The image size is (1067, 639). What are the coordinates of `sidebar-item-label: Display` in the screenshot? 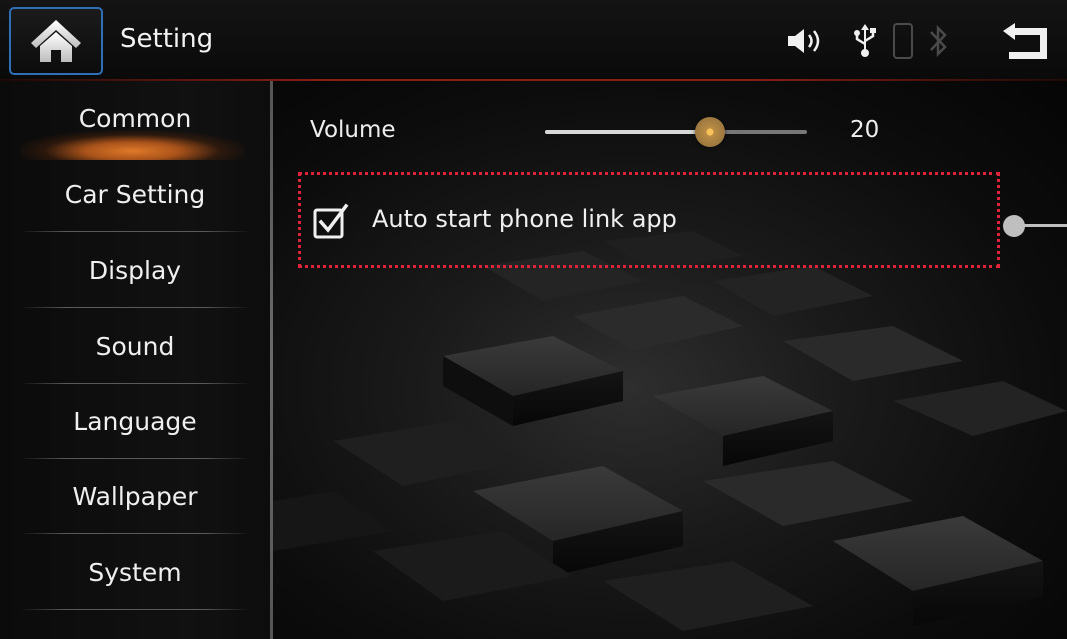 It's located at (135, 270).